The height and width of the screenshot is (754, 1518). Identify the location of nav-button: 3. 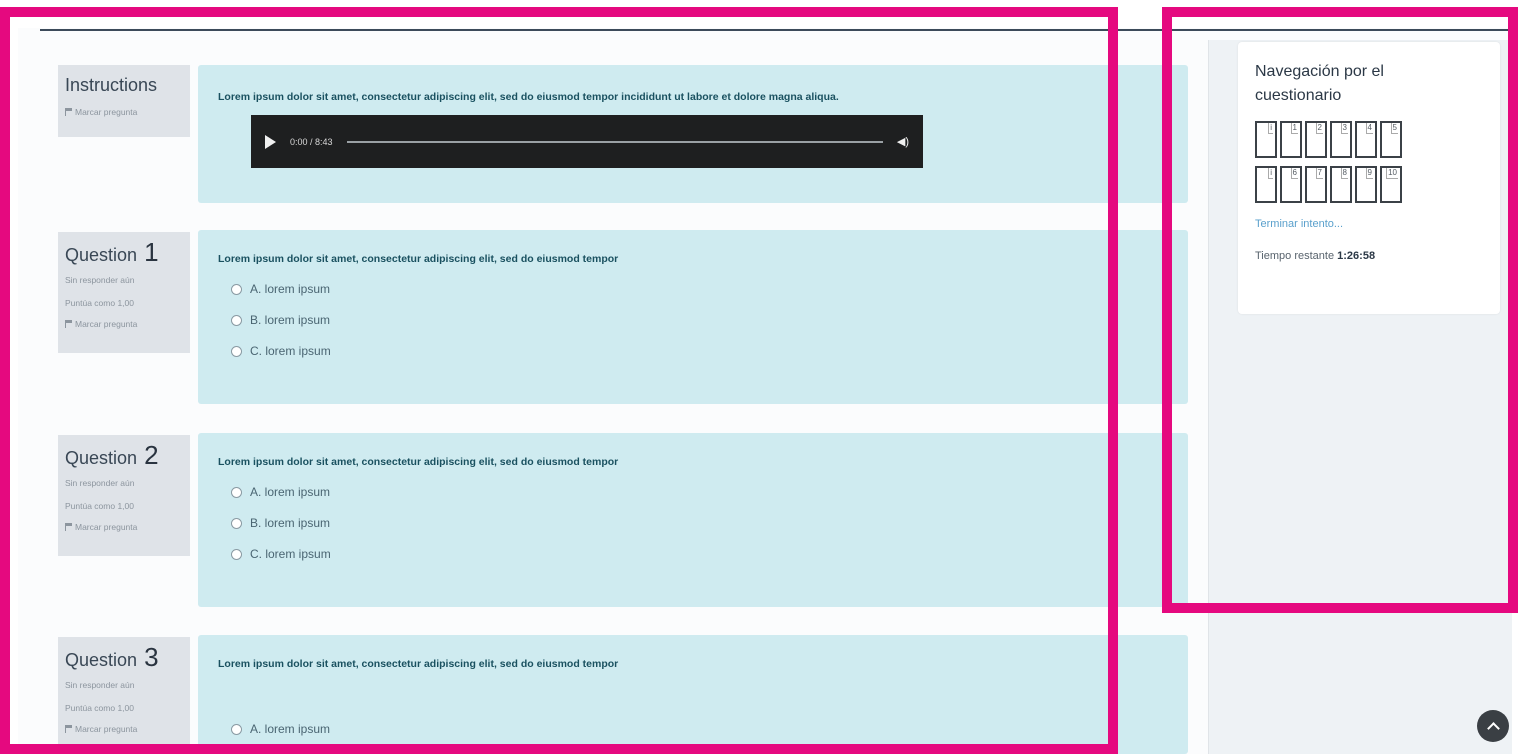
(1341, 139).